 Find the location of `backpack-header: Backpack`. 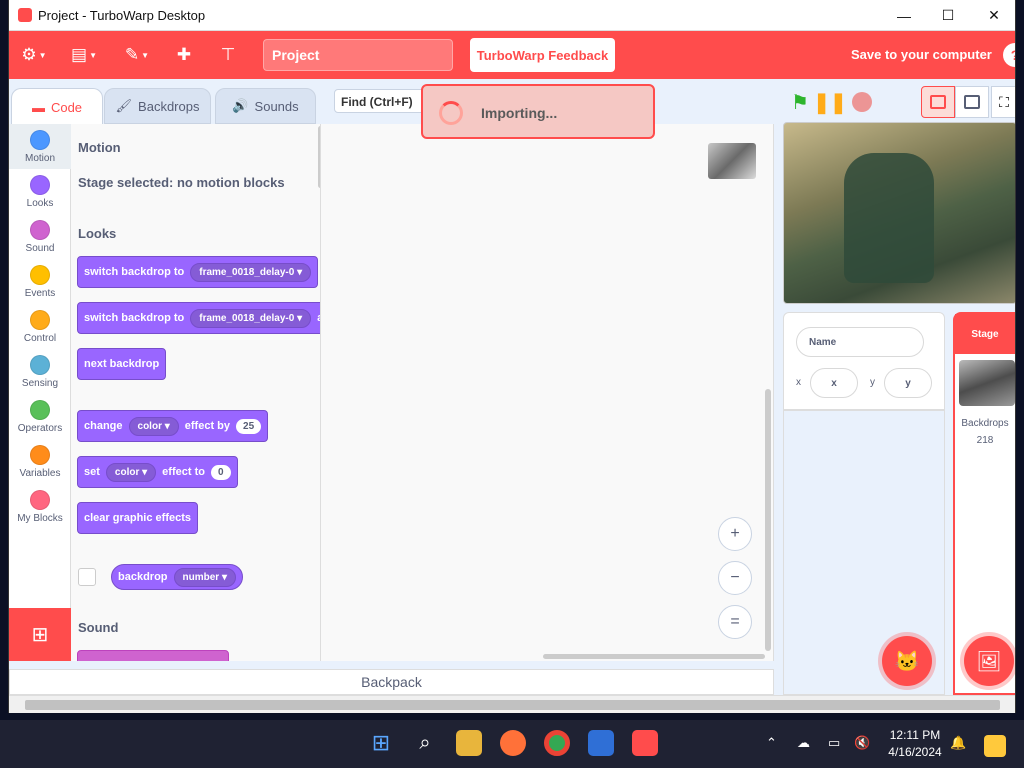

backpack-header: Backpack is located at coordinates (391, 682).